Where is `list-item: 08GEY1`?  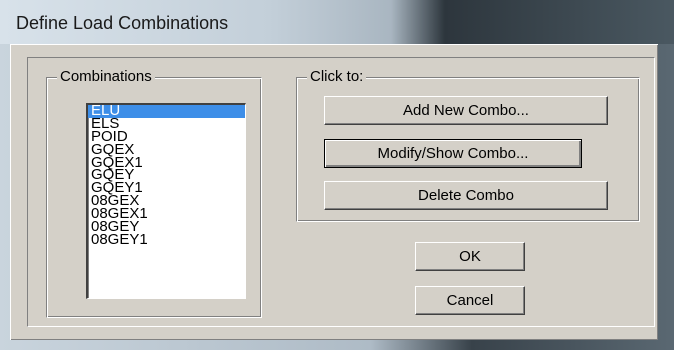 list-item: 08GEY1 is located at coordinates (166, 239).